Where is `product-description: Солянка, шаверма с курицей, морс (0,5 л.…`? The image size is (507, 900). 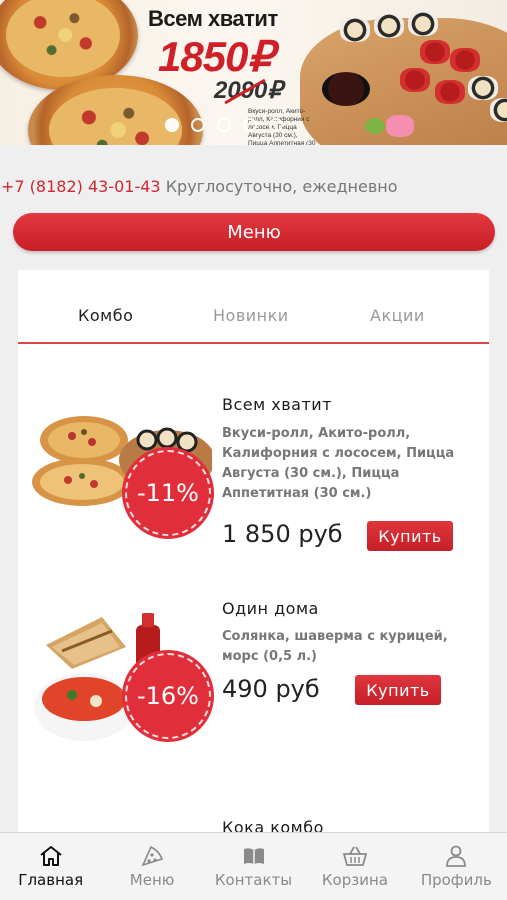
product-description: Солянка, шаверма с курицей, морс (0,5 л.… is located at coordinates (335, 646).